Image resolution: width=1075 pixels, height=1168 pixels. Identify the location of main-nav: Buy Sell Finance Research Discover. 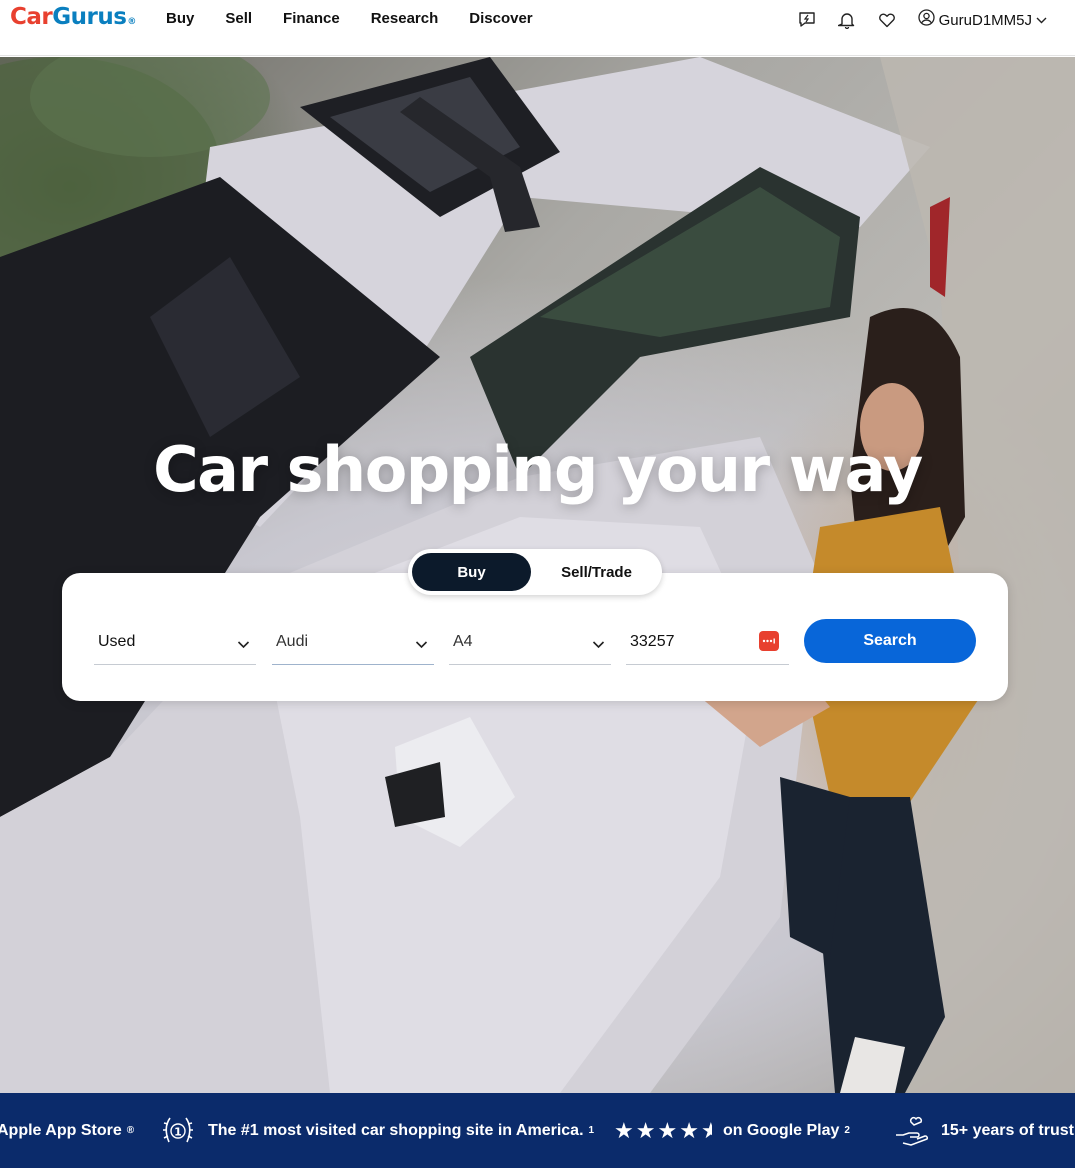
(365, 19).